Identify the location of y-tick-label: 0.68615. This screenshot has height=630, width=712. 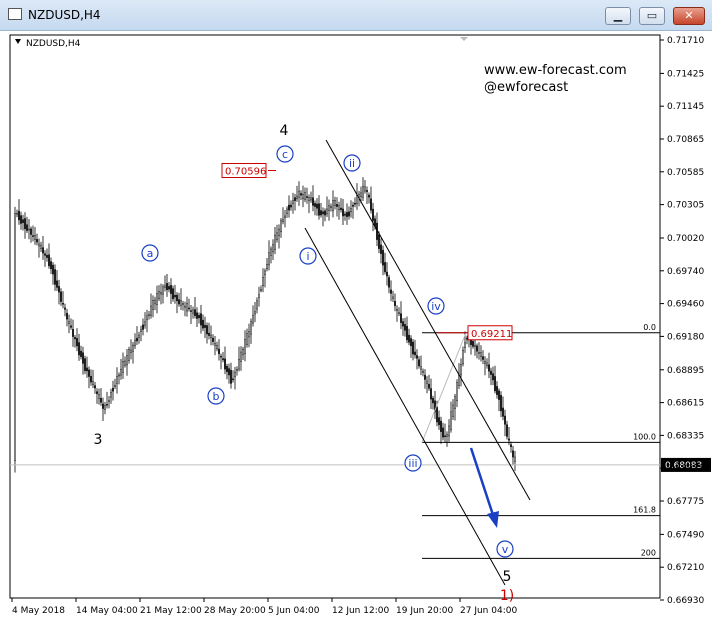
(685, 404).